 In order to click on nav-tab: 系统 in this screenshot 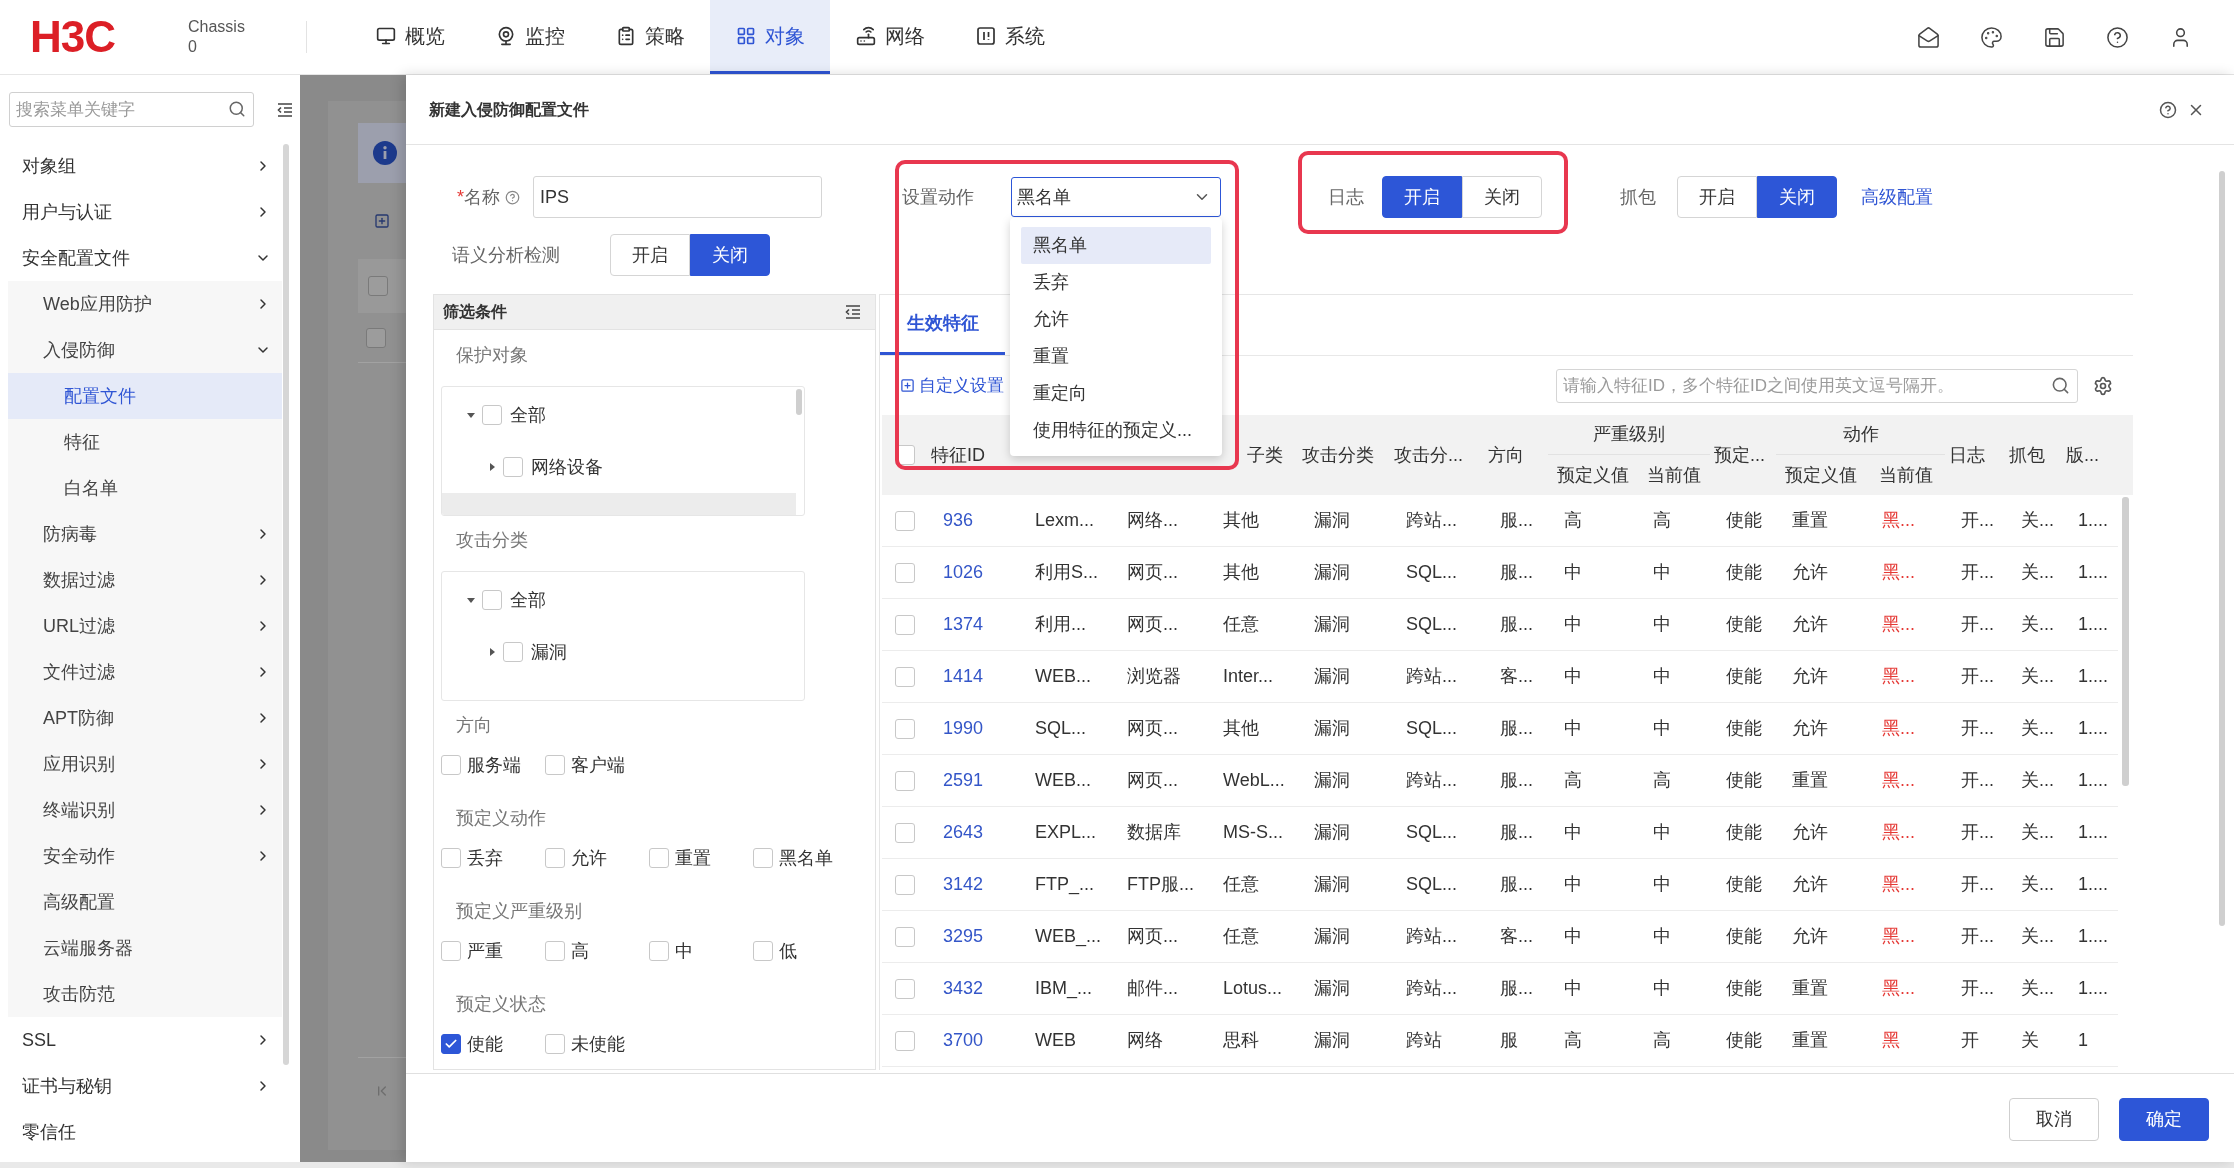, I will do `click(1010, 37)`.